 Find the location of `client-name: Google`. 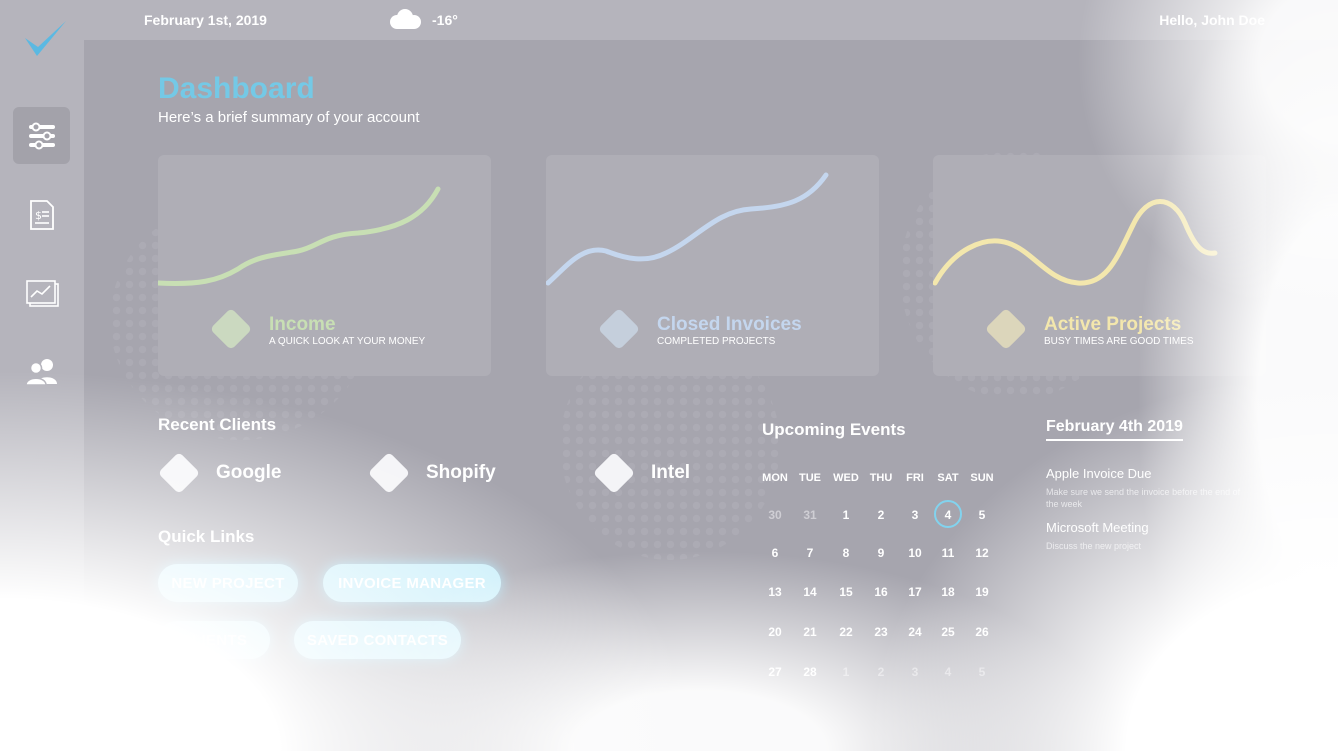

client-name: Google is located at coordinates (249, 472).